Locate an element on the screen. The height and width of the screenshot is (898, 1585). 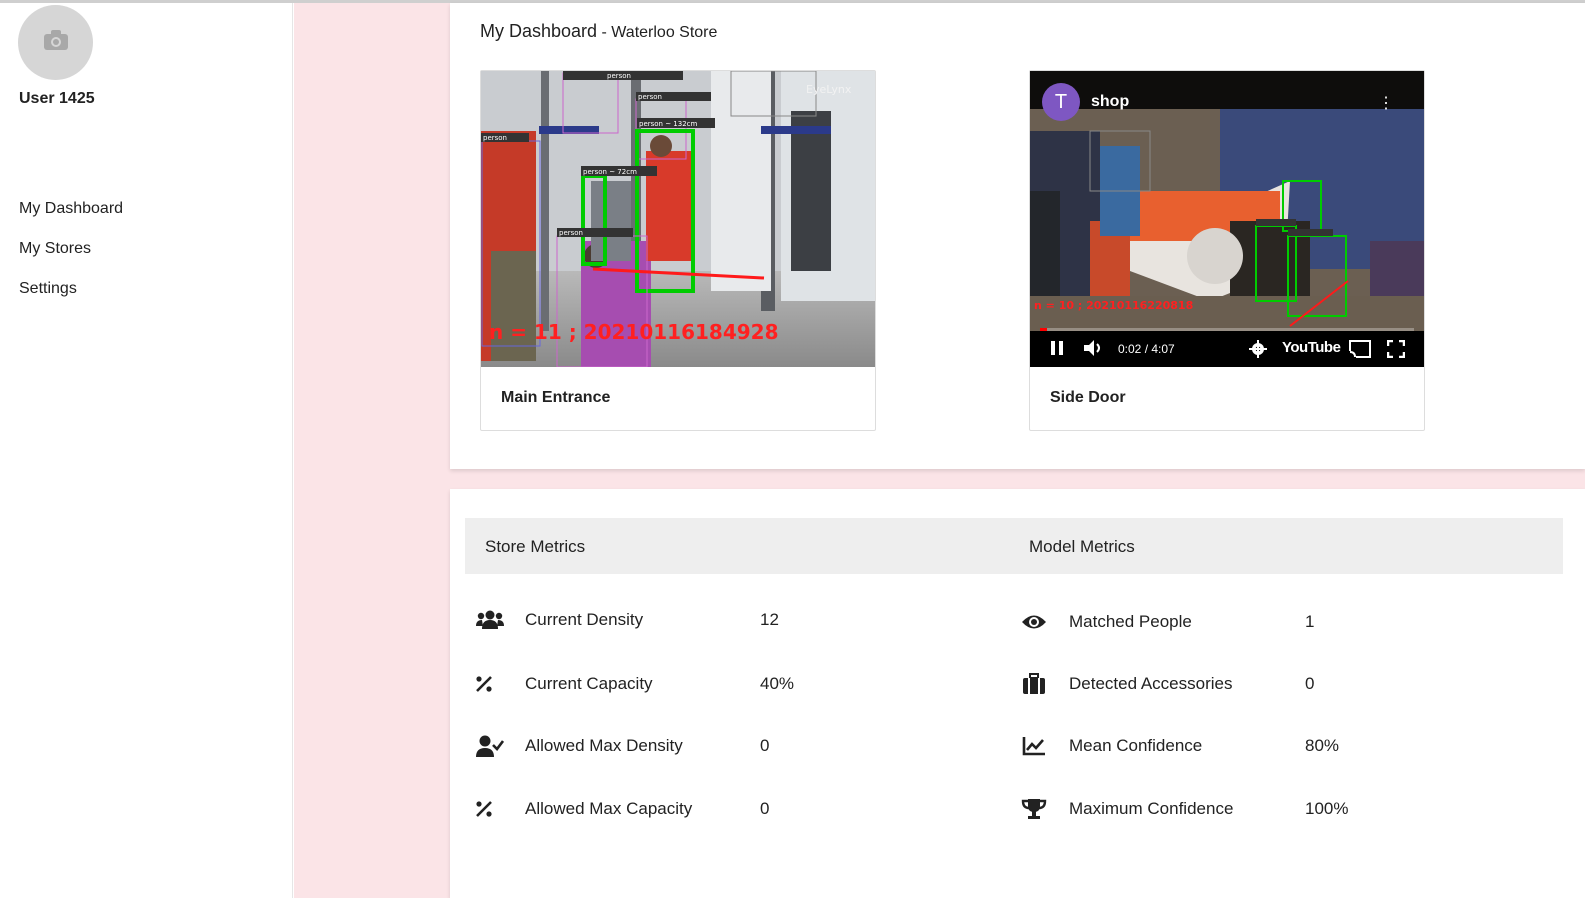
sidebar-item-settings: Settings is located at coordinates (71, 299).